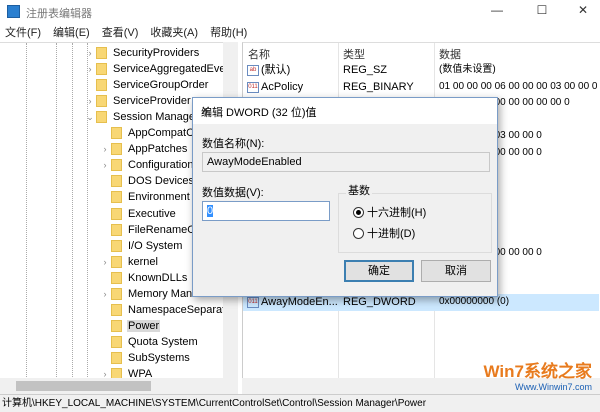 The image size is (600, 412). Describe the element at coordinates (266, 211) in the screenshot. I see `value-data-input: 0` at that location.